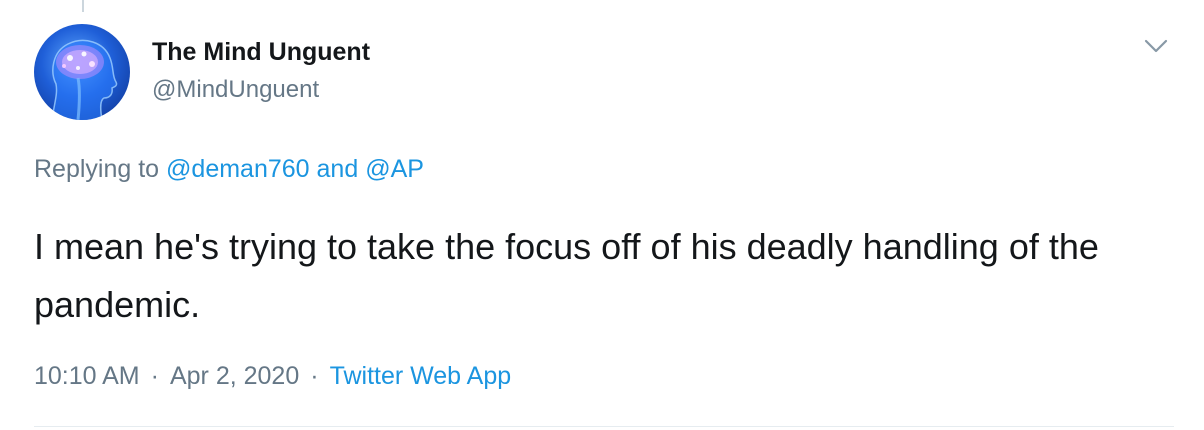 The width and height of the screenshot is (1204, 430). Describe the element at coordinates (87, 376) in the screenshot. I see `tweet-time: 10:10 AM` at that location.